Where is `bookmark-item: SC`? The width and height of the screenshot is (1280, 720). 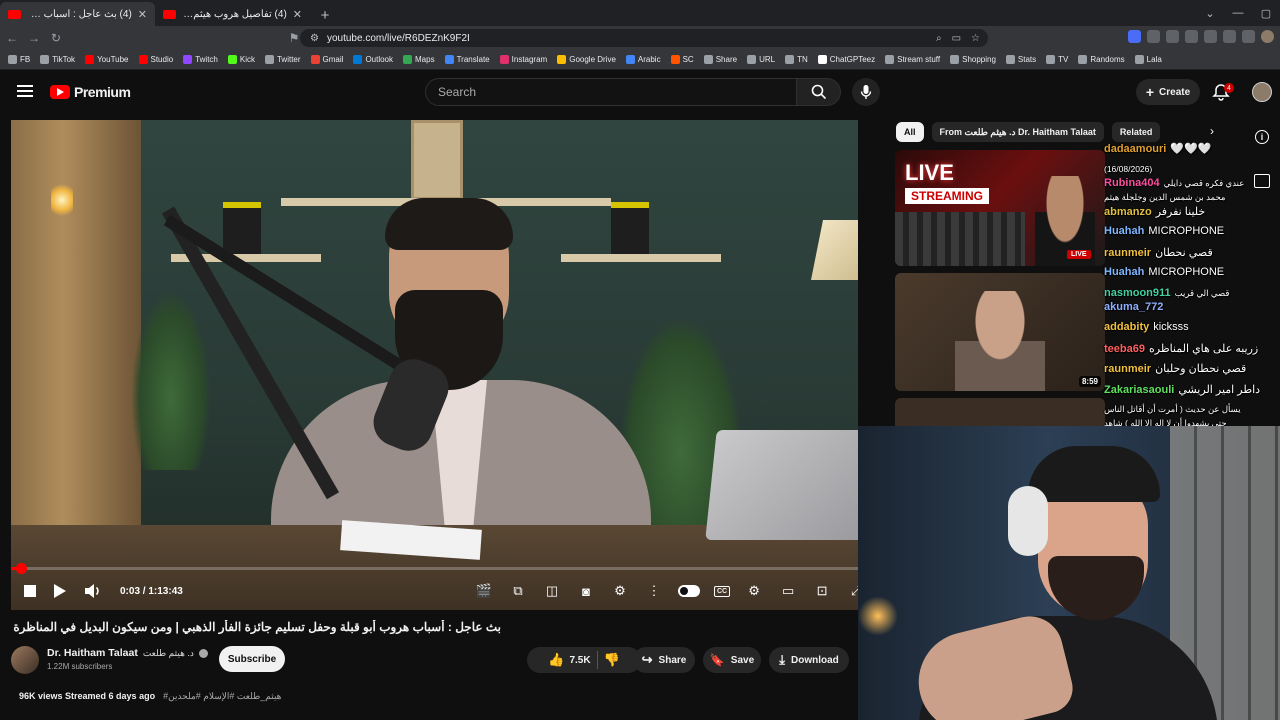
bookmark-item: SC is located at coordinates (682, 59).